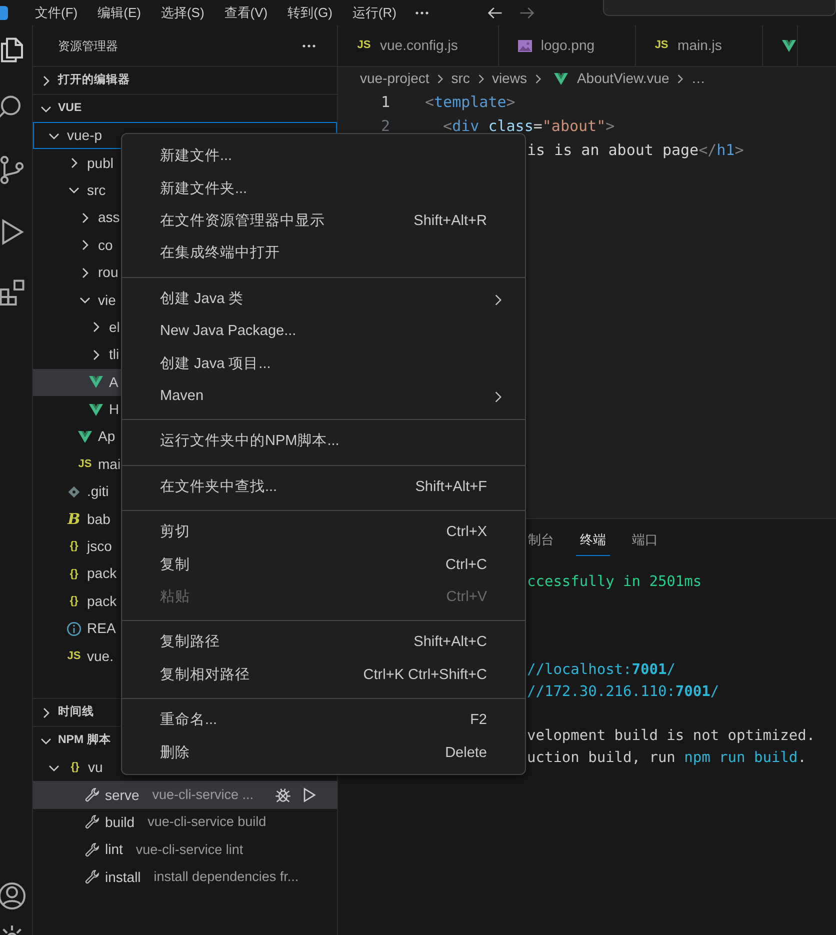 This screenshot has height=935, width=836. What do you see at coordinates (623, 692) in the screenshot?
I see `terminal-line: //172.30.216.110:7001/` at bounding box center [623, 692].